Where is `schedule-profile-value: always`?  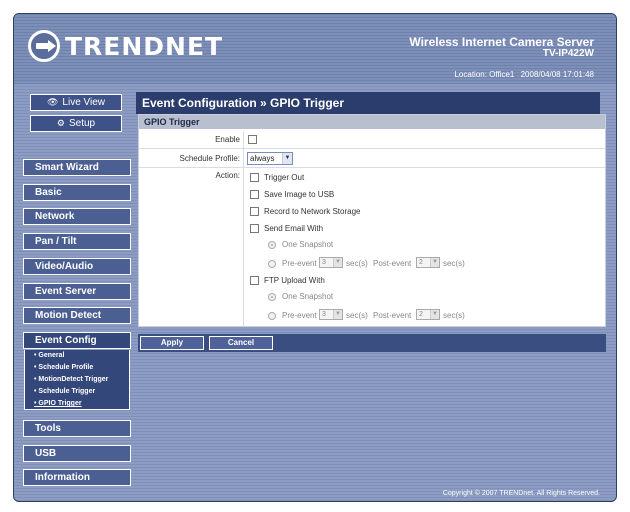
schedule-profile-value: always is located at coordinates (262, 158).